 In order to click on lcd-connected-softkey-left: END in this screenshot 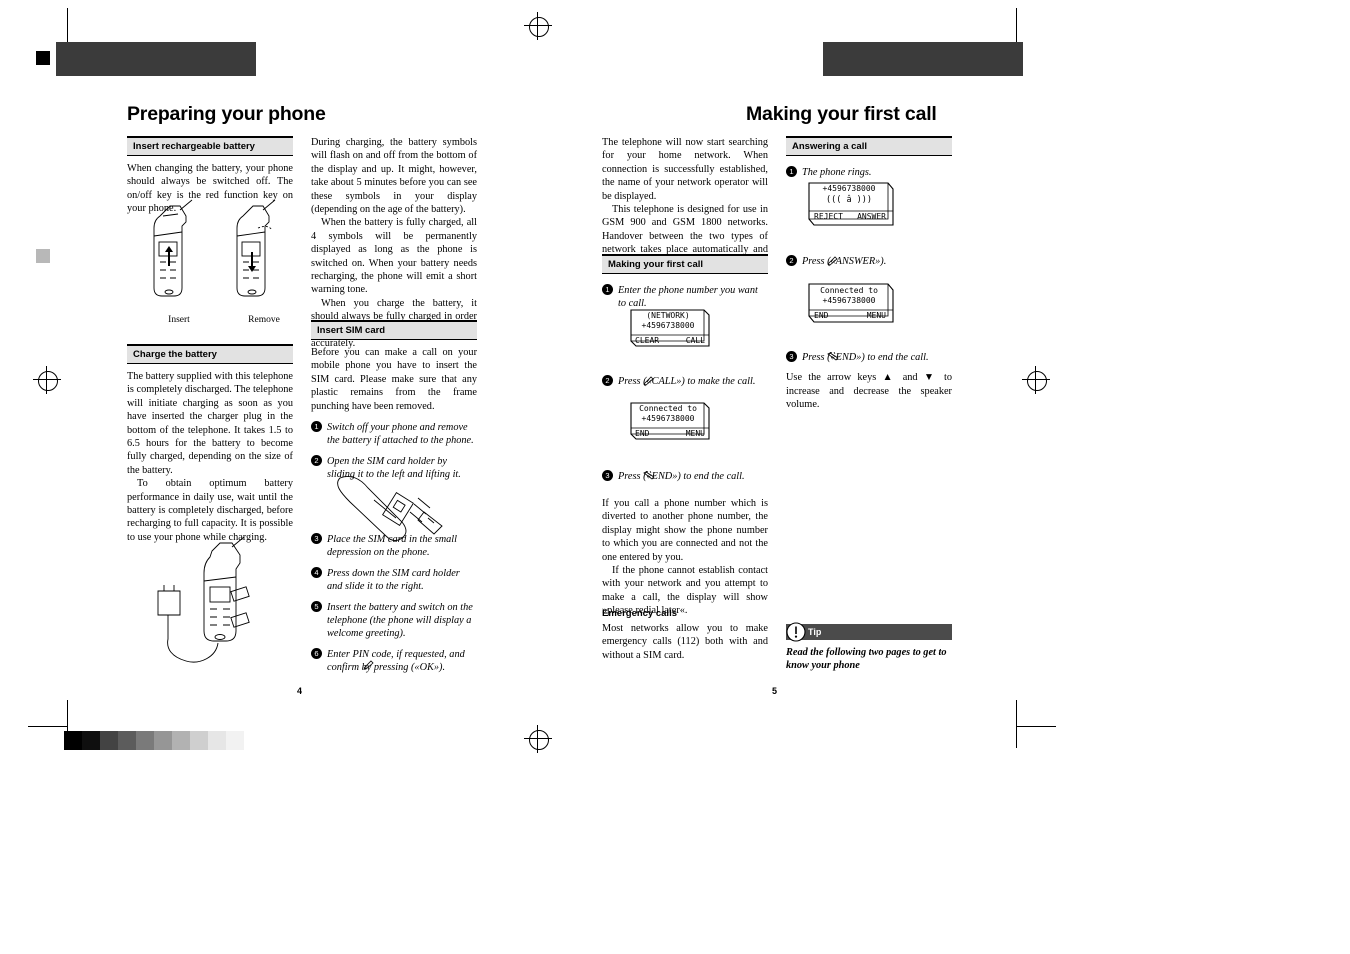, I will do `click(642, 433)`.